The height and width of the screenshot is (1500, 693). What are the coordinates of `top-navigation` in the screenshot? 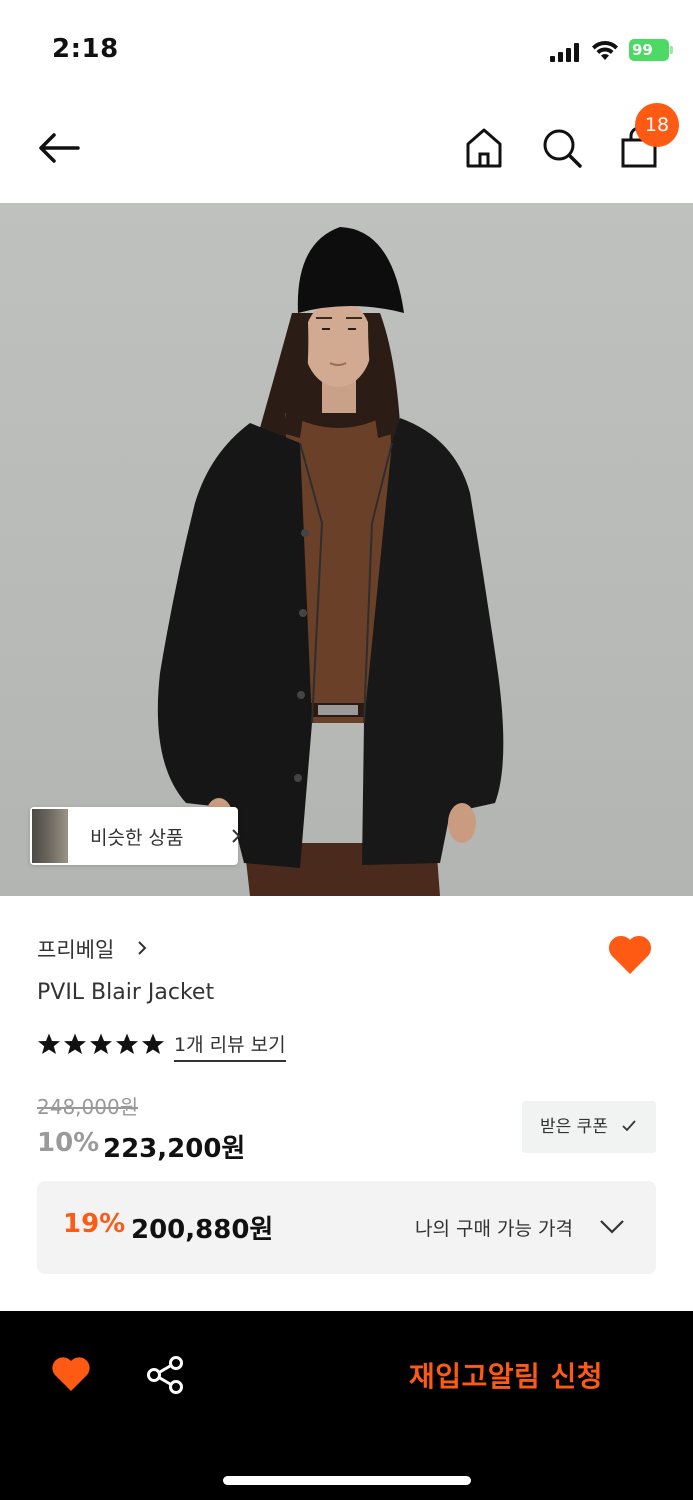 It's located at (346, 151).